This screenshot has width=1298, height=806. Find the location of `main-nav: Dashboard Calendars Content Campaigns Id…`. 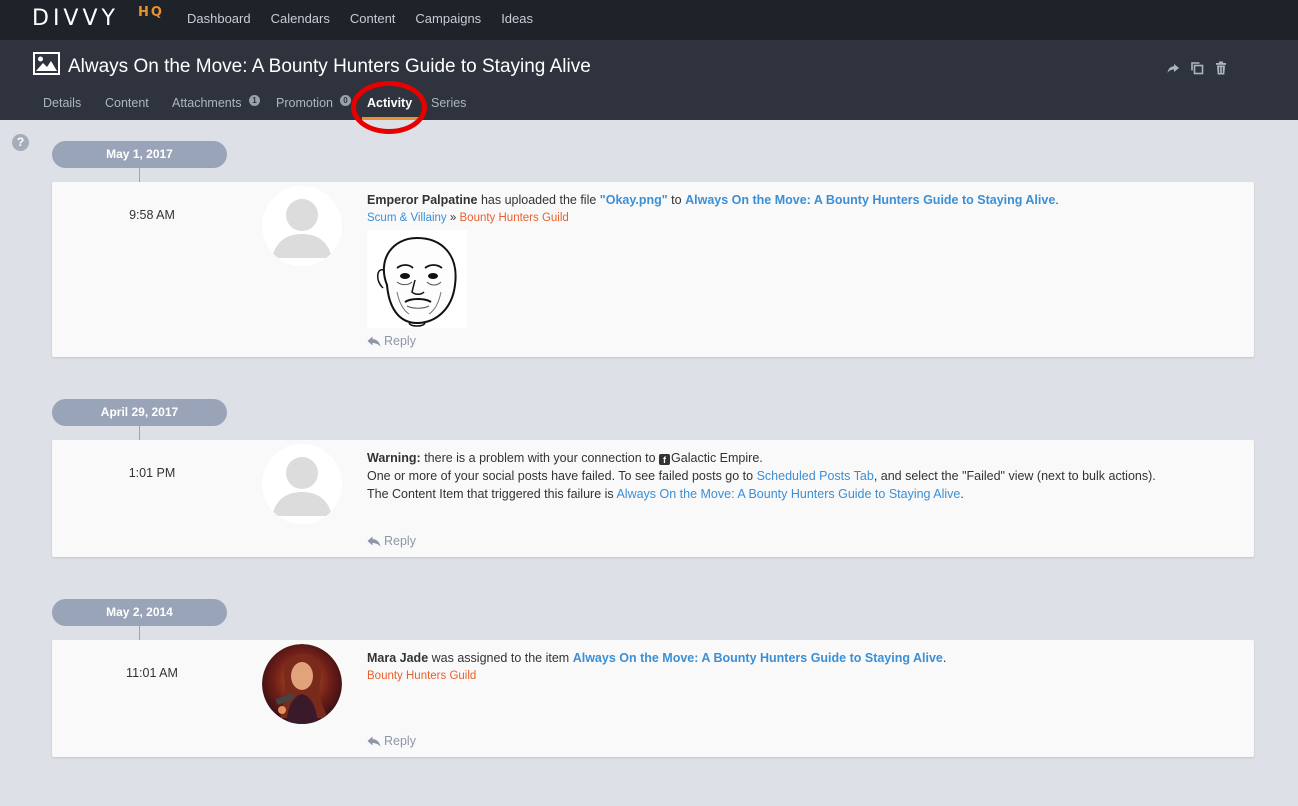

main-nav: Dashboard Calendars Content Campaigns Id… is located at coordinates (360, 18).